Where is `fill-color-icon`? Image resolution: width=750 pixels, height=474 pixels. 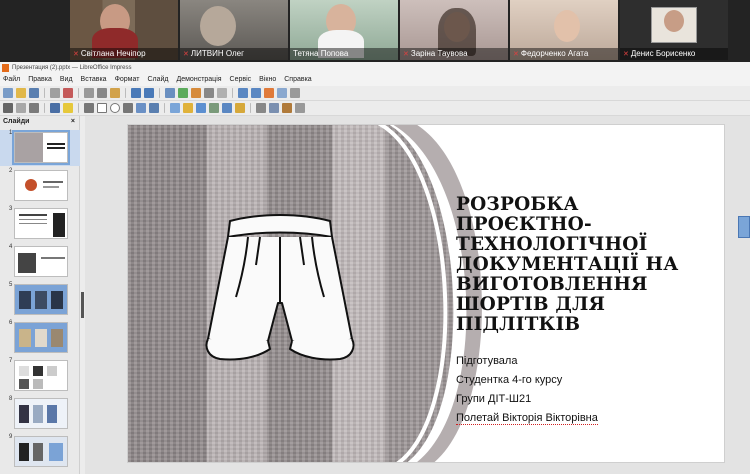 fill-color-icon is located at coordinates (68, 108).